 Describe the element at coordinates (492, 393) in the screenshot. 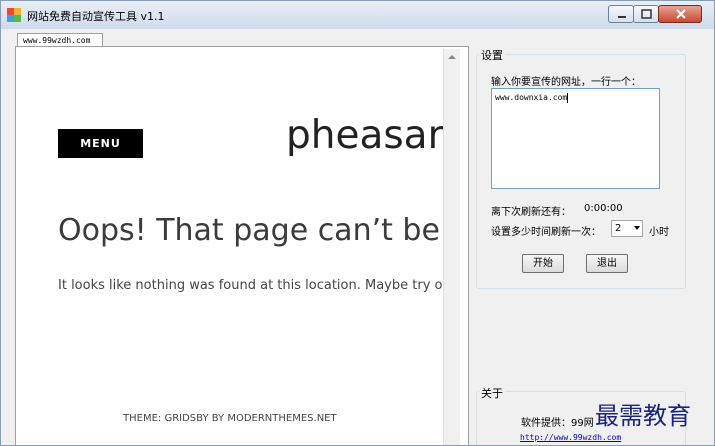

I see `about-title: 关于` at that location.